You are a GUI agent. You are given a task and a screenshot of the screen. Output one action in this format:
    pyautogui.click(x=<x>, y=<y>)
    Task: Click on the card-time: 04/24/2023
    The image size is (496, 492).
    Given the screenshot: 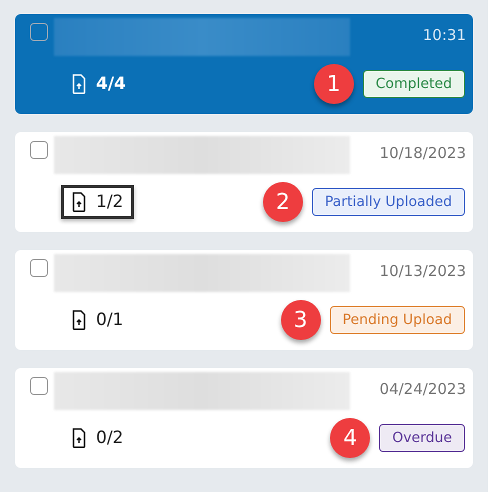 What is the action you would take?
    pyautogui.click(x=423, y=389)
    